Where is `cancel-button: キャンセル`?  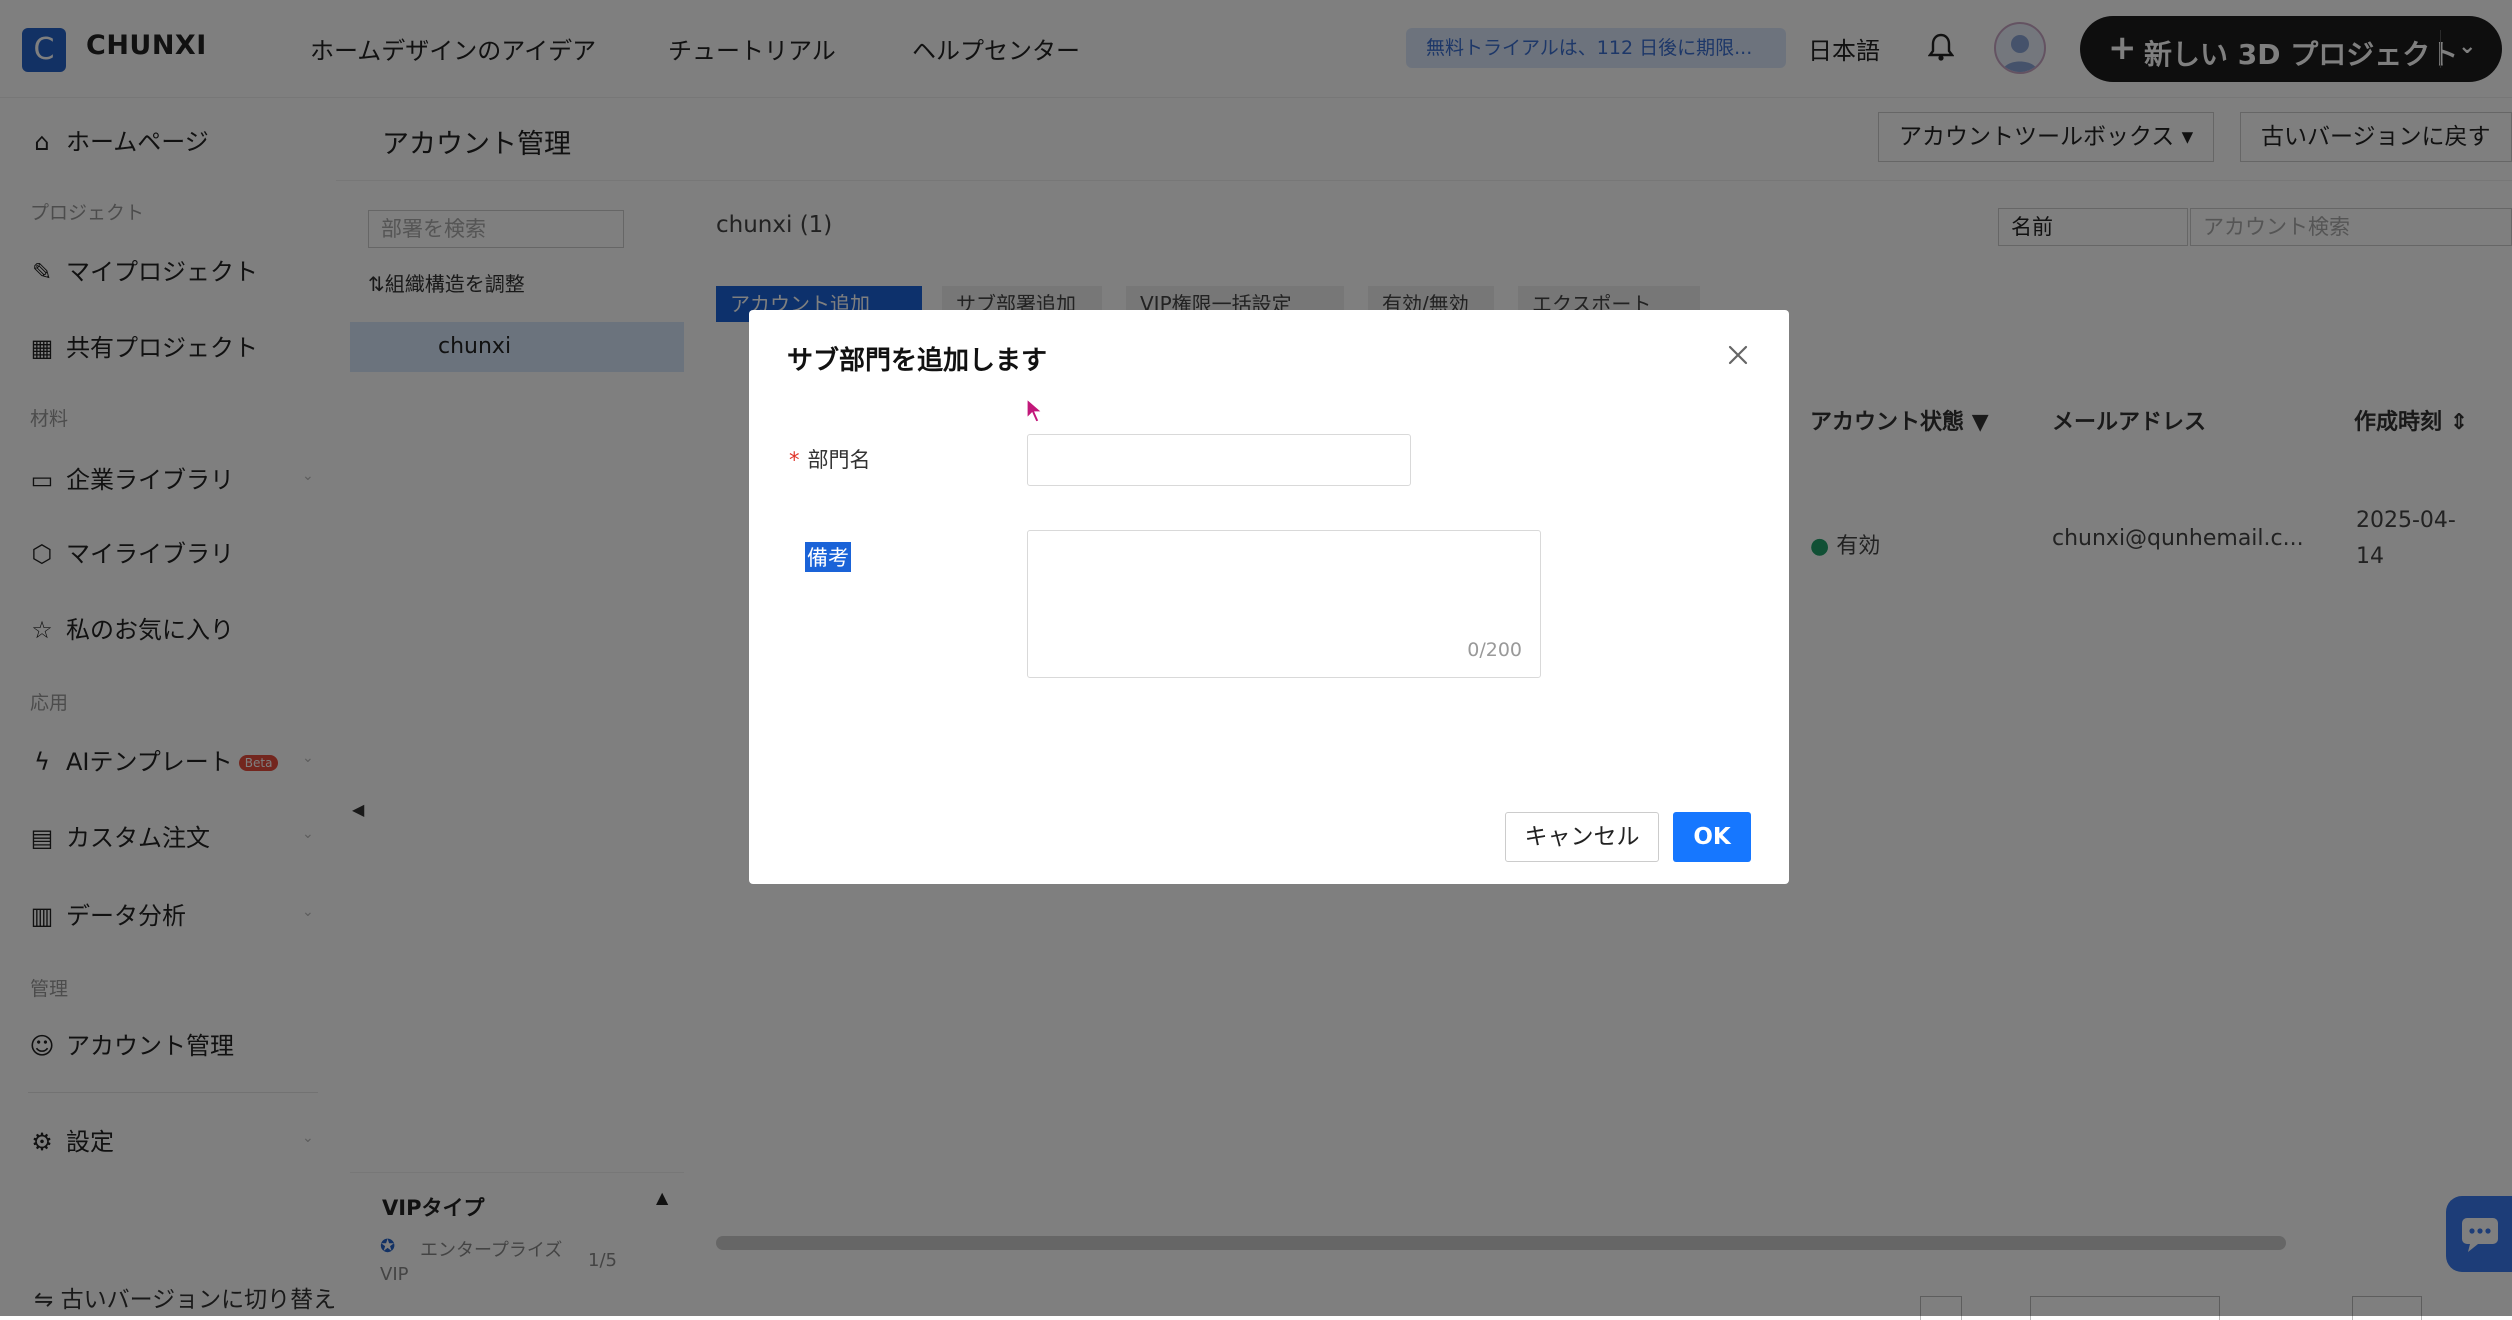 cancel-button: キャンセル is located at coordinates (1582, 837).